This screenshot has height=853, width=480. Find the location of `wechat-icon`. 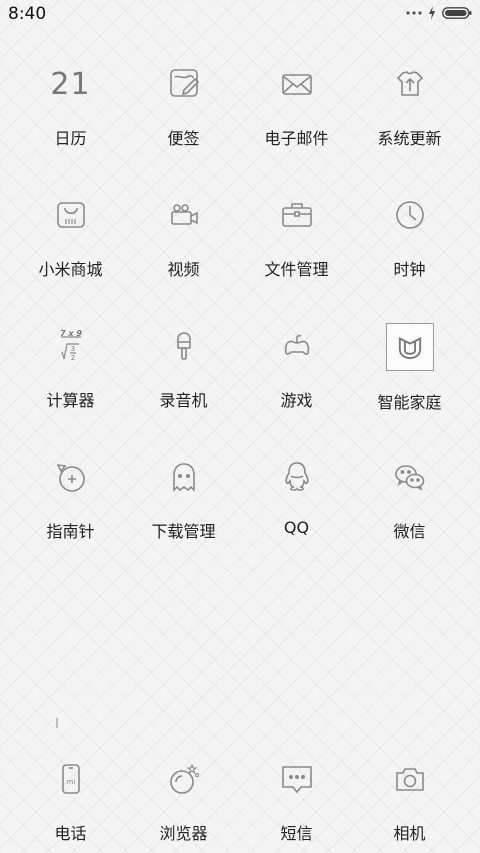

wechat-icon is located at coordinates (410, 477).